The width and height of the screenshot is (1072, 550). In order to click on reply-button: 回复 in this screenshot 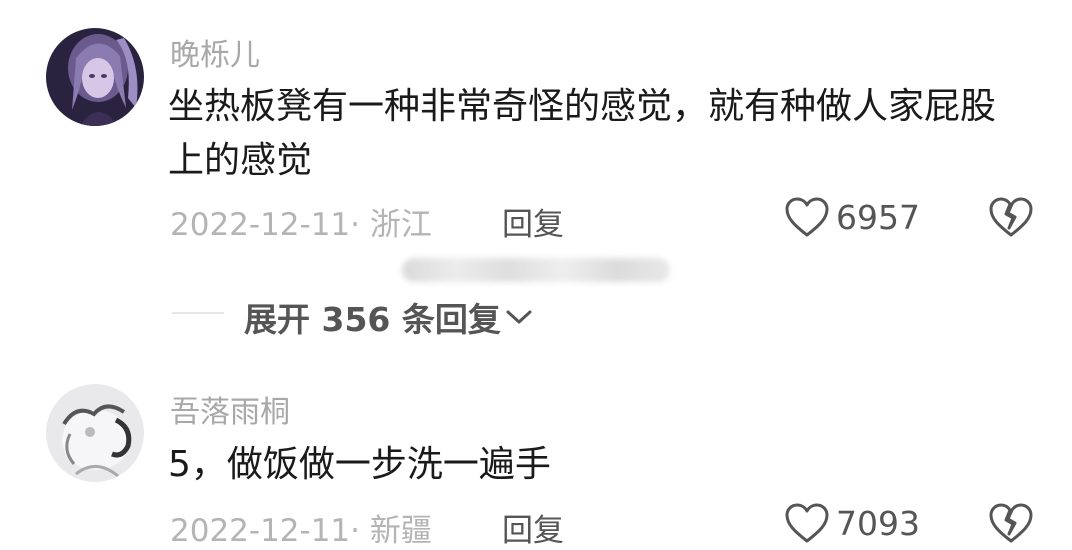, I will do `click(533, 527)`.